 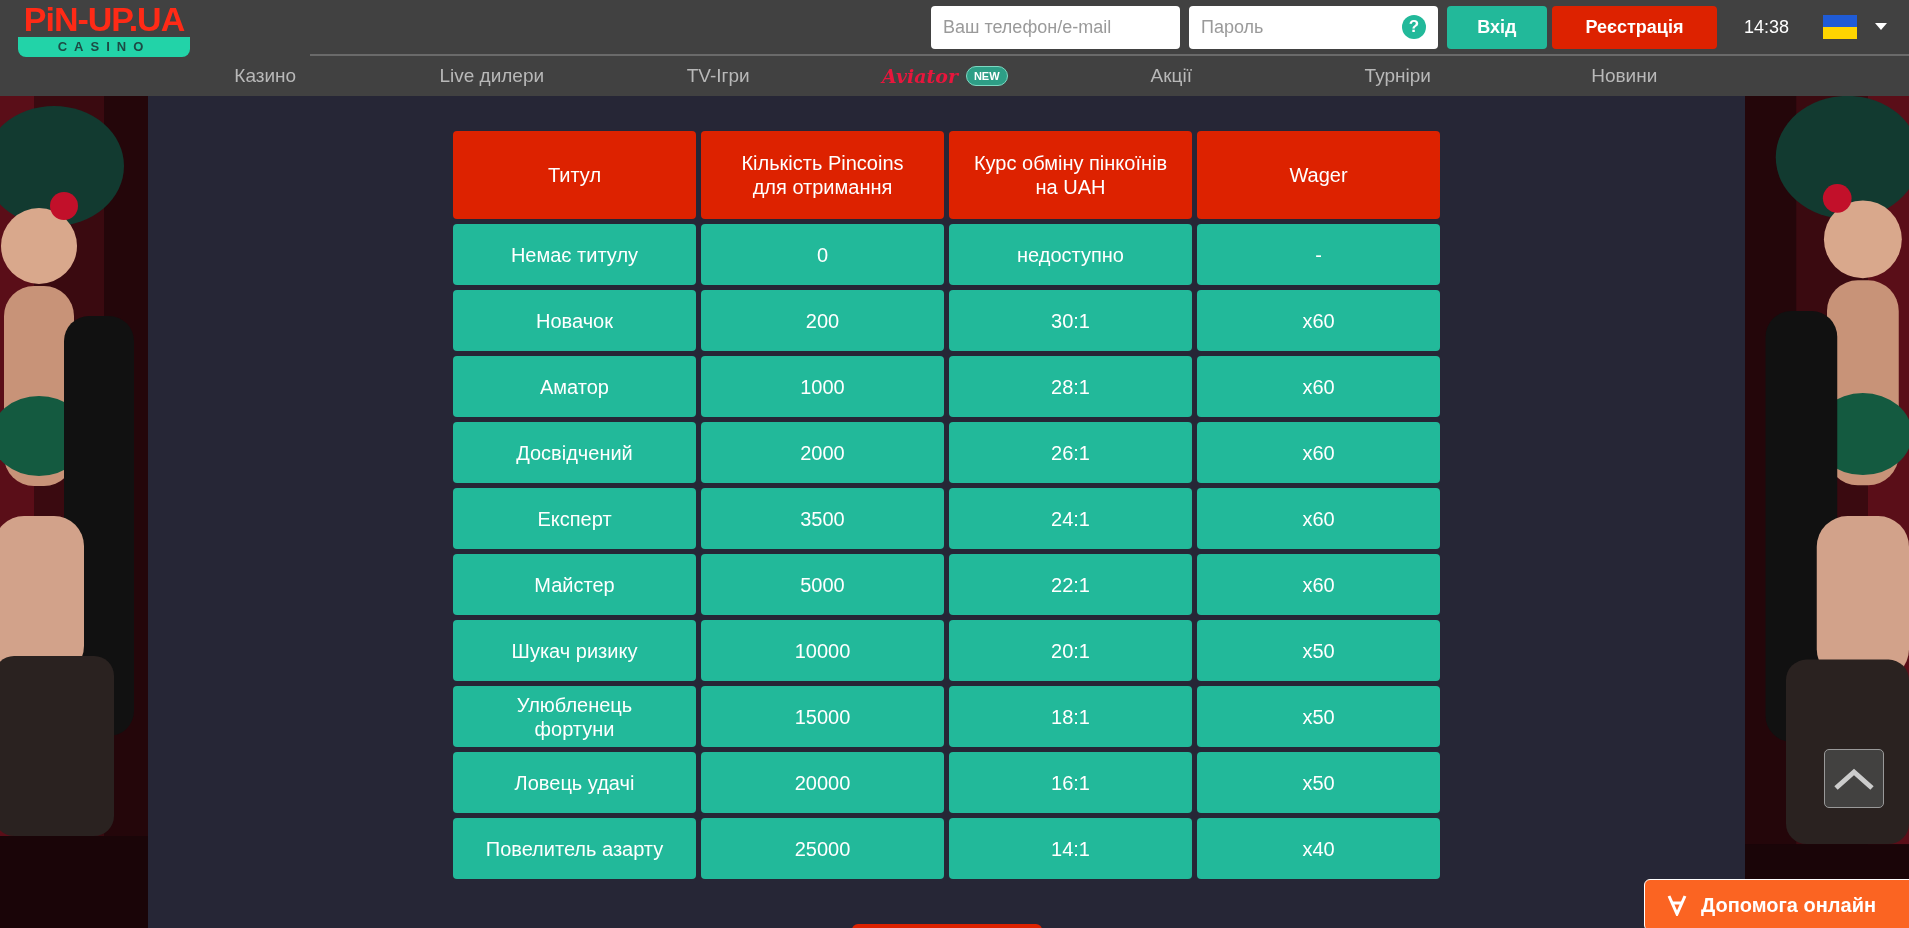 I want to click on logo-wordmark: PiN-UP.UA, so click(x=104, y=19).